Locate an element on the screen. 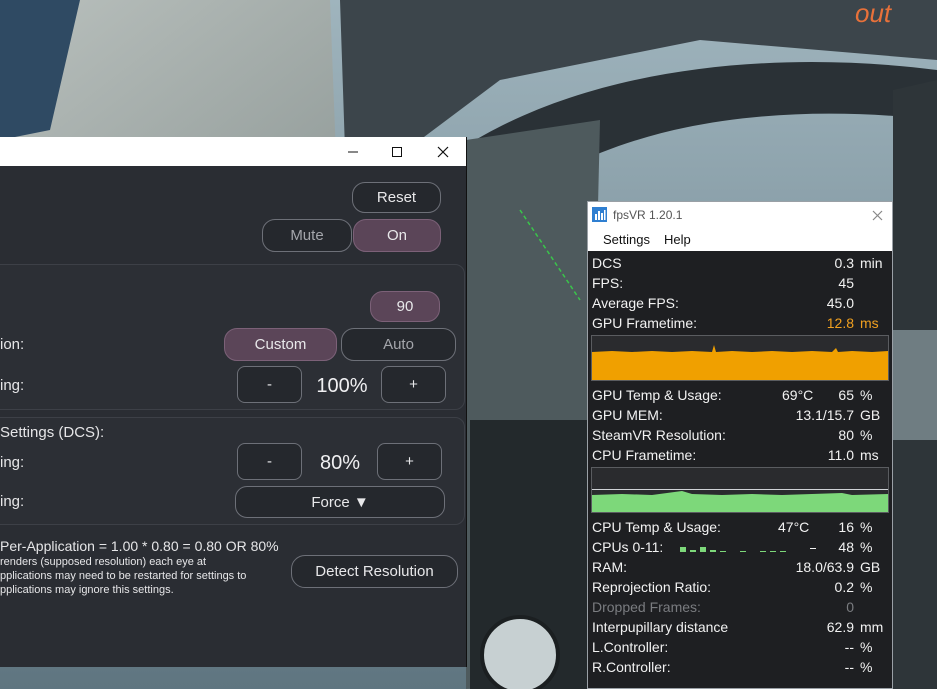  menu-help: Help is located at coordinates (677, 239).